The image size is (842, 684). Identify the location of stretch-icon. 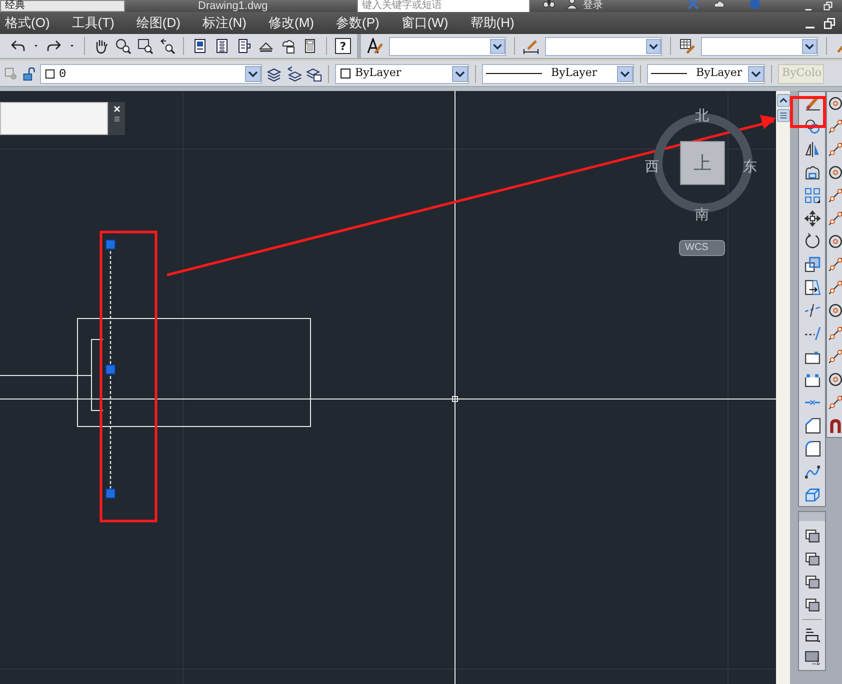
(812, 287).